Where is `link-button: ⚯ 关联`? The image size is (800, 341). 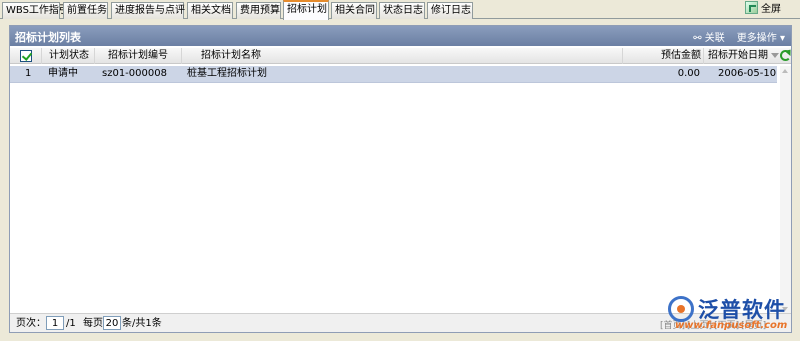 link-button: ⚯ 关联 is located at coordinates (709, 36).